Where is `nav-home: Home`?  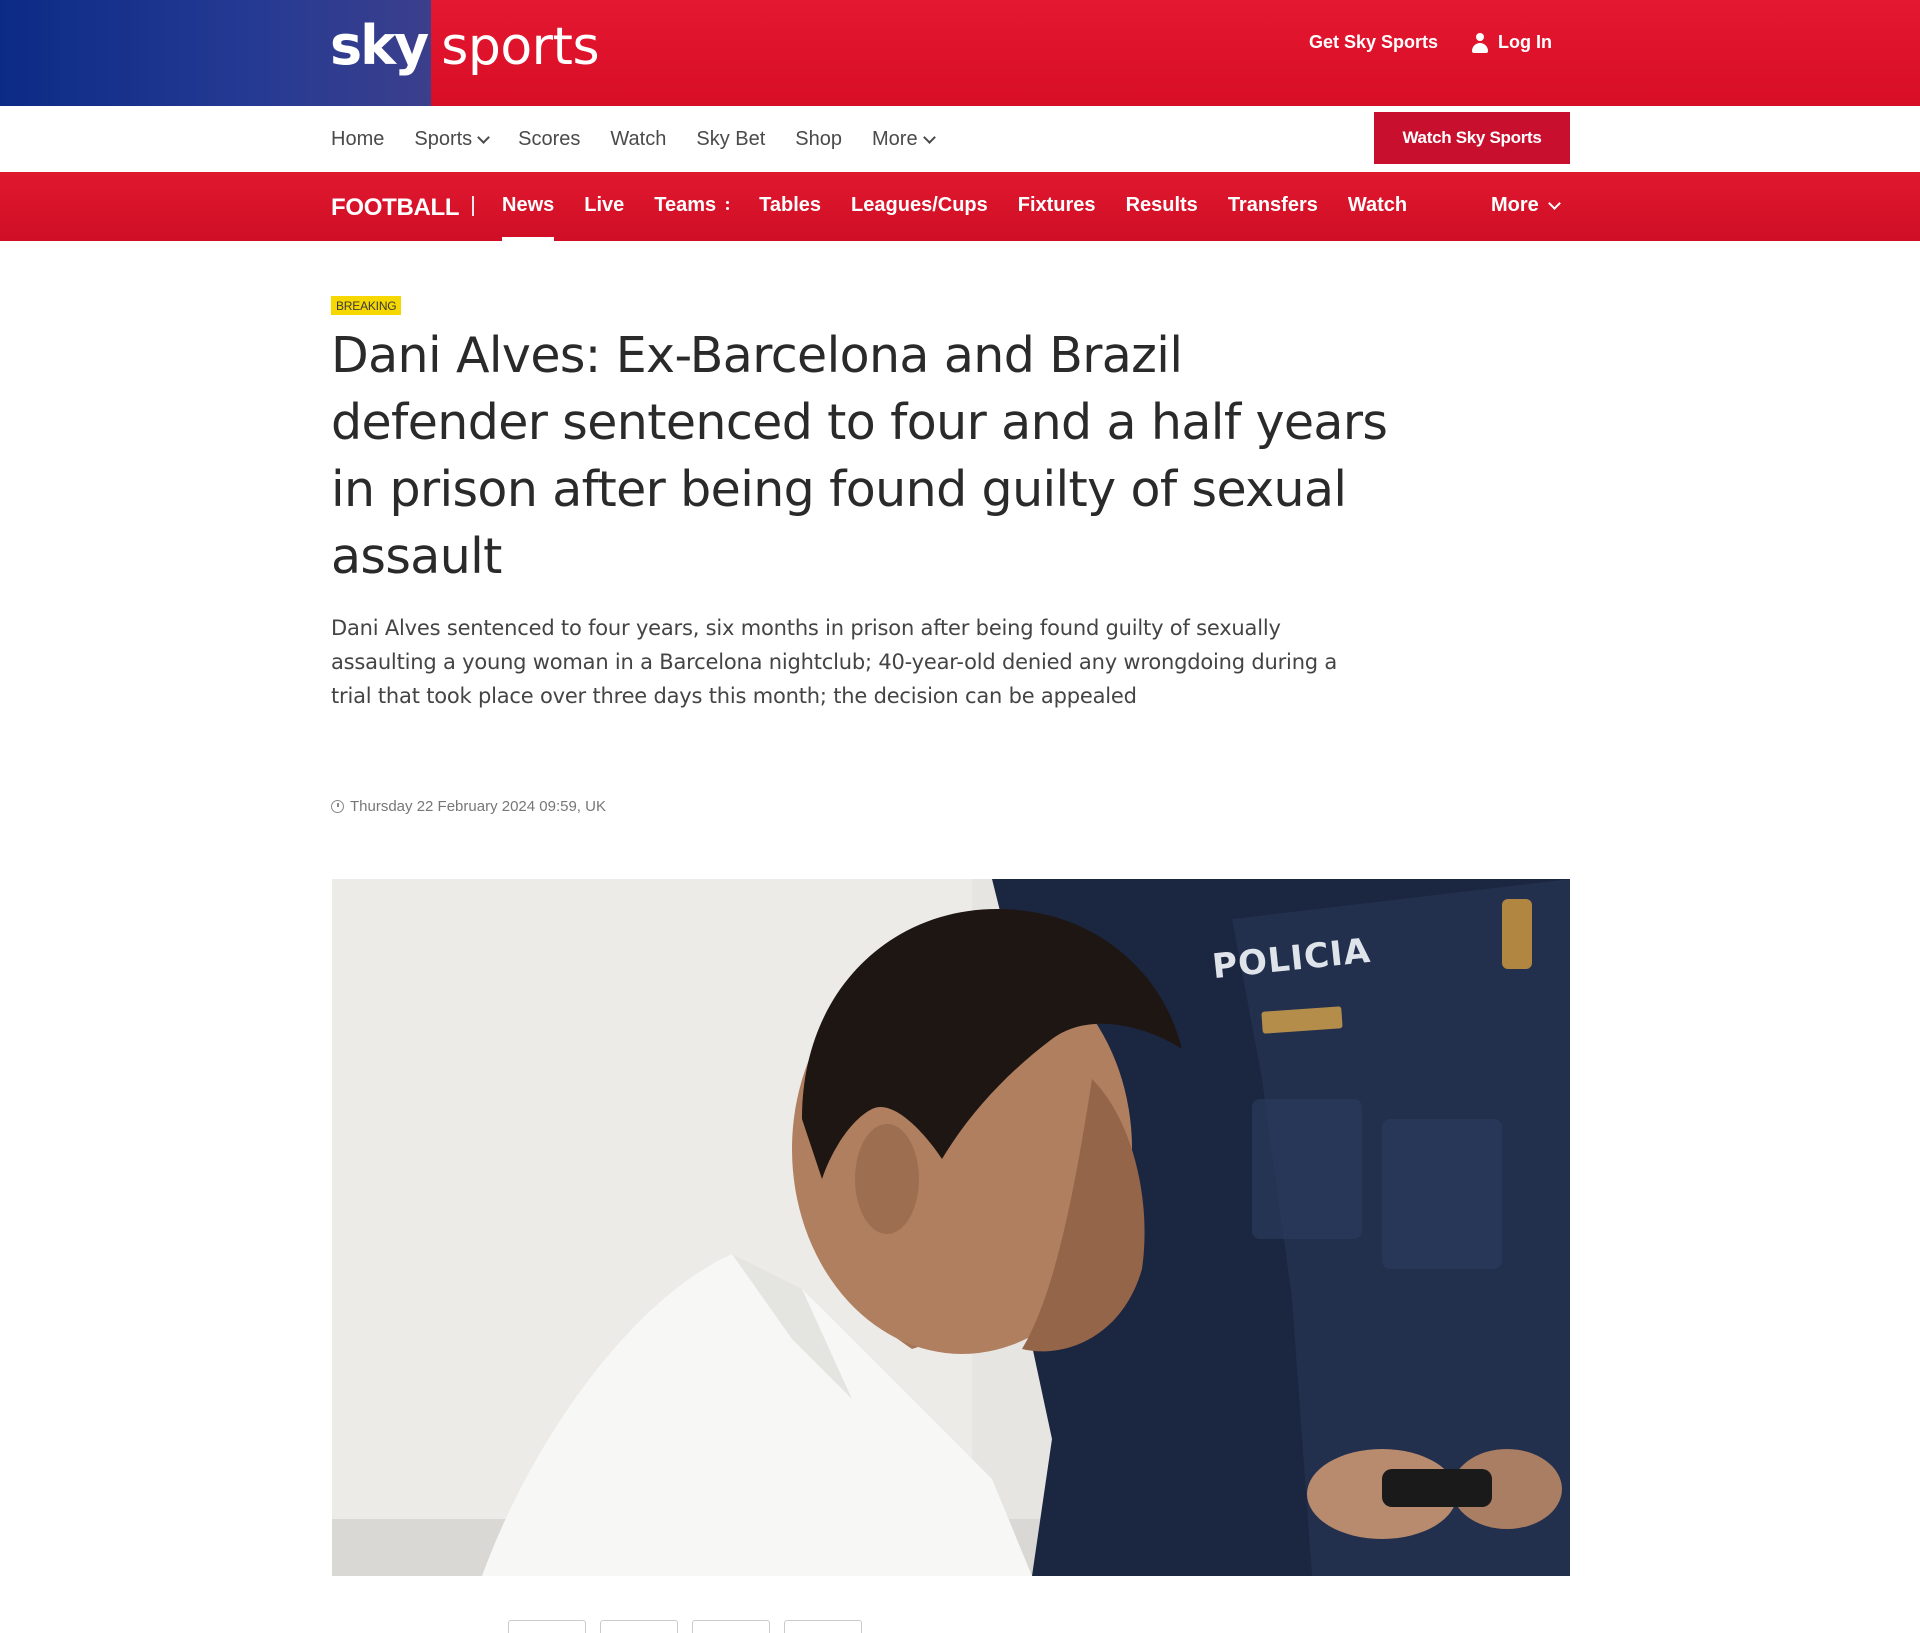
nav-home: Home is located at coordinates (357, 139).